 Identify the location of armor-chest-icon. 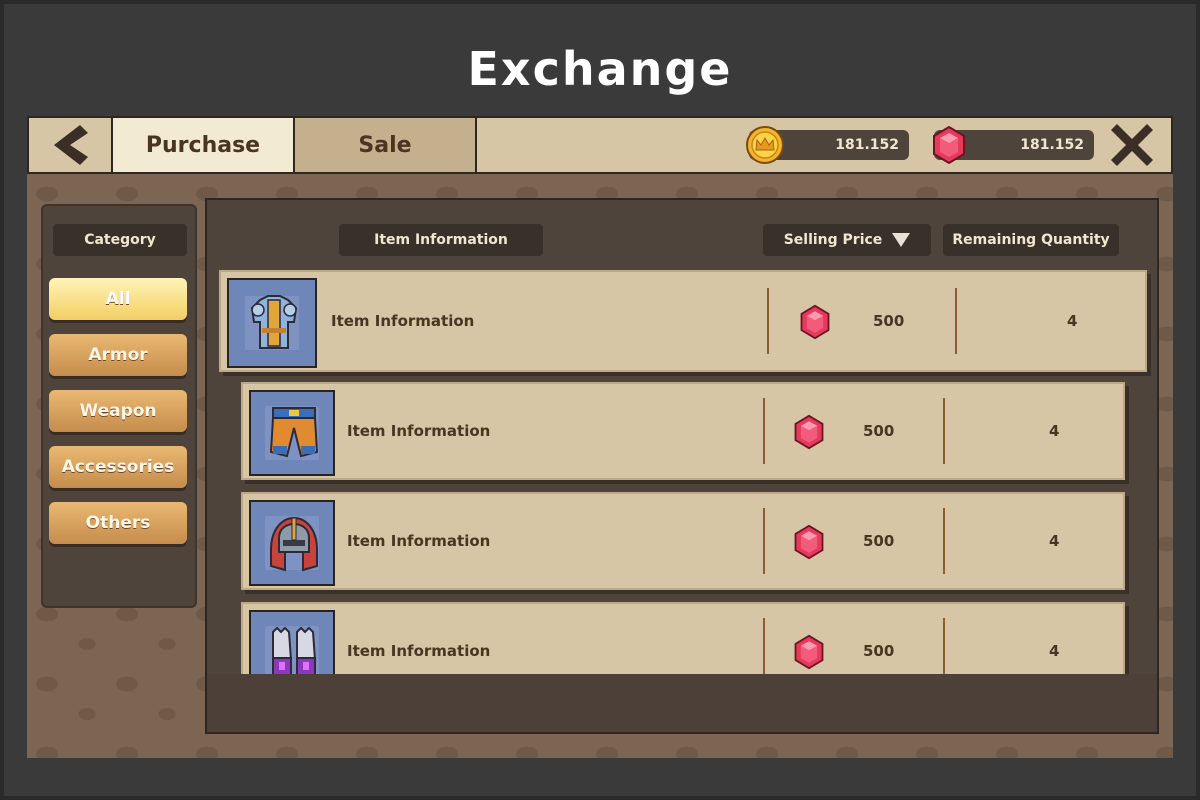
(274, 322).